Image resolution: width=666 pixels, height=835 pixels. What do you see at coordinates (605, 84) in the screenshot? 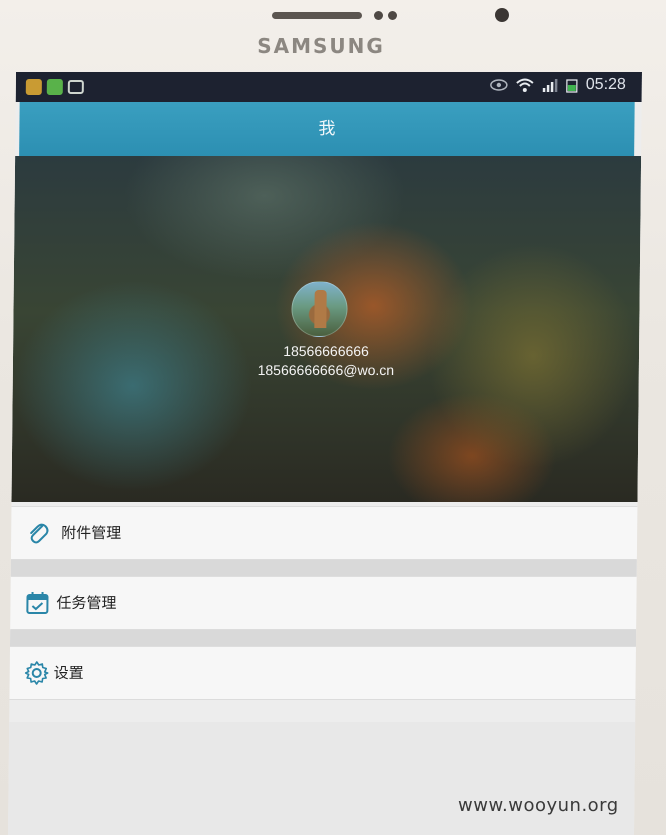
I see `status-time: 05:28` at bounding box center [605, 84].